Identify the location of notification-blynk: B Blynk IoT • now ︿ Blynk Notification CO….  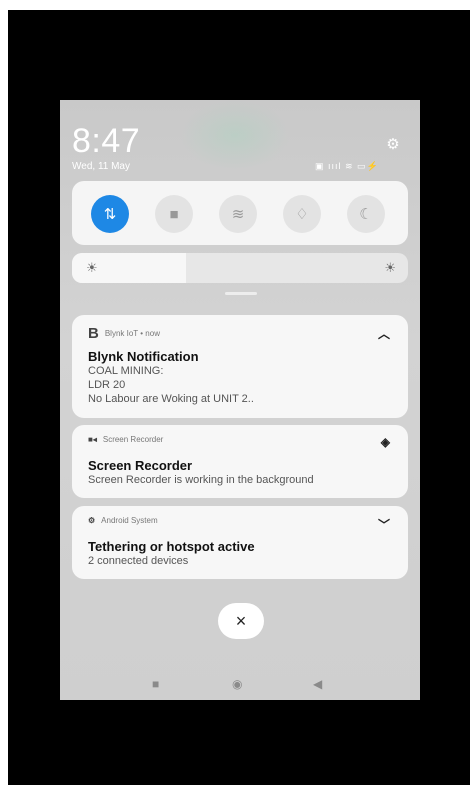
(240, 366).